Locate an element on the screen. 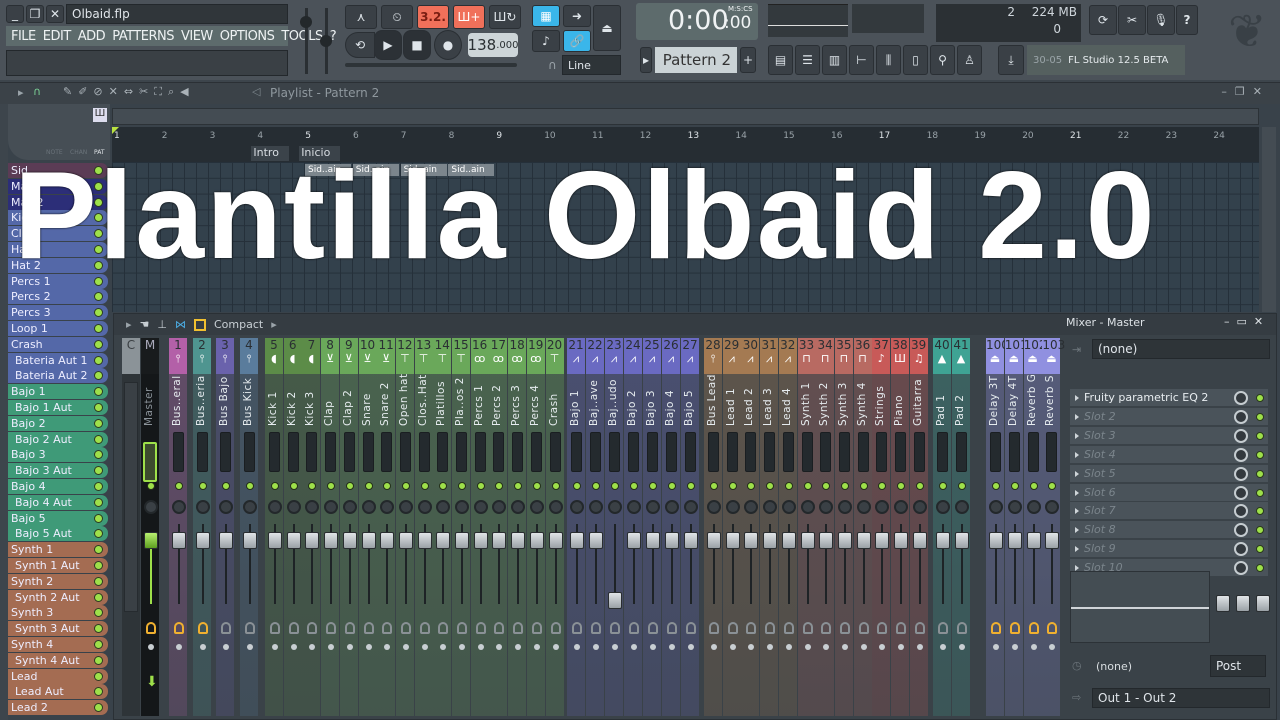 This screenshot has width=1280, height=720. playlist-tools-icons: ✎✐⊘✕⇔✂⛶⌕◀ is located at coordinates (129, 92).